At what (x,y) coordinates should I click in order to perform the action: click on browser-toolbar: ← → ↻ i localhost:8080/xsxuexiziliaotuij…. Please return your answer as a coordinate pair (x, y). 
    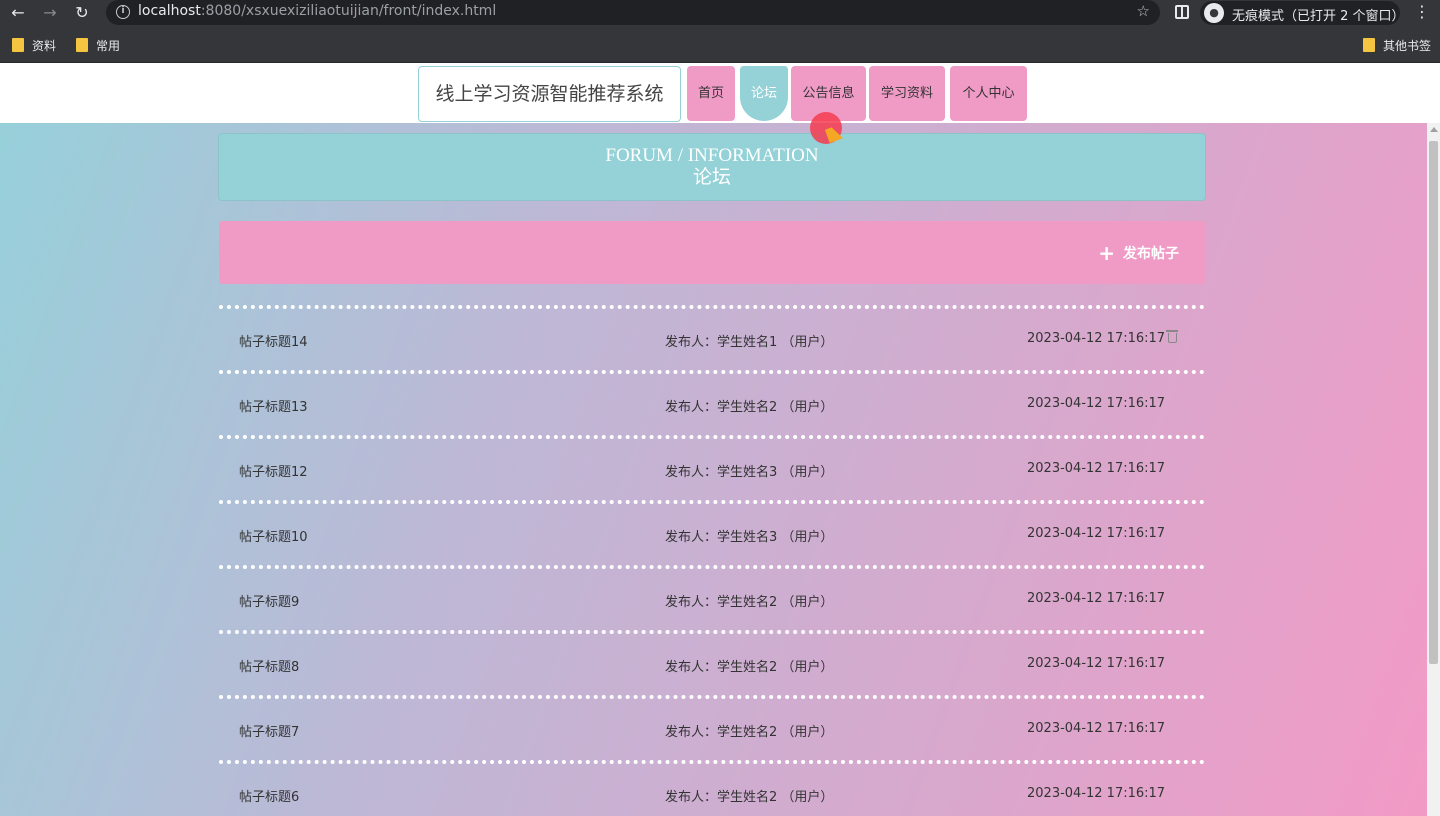
    Looking at the image, I should click on (720, 13).